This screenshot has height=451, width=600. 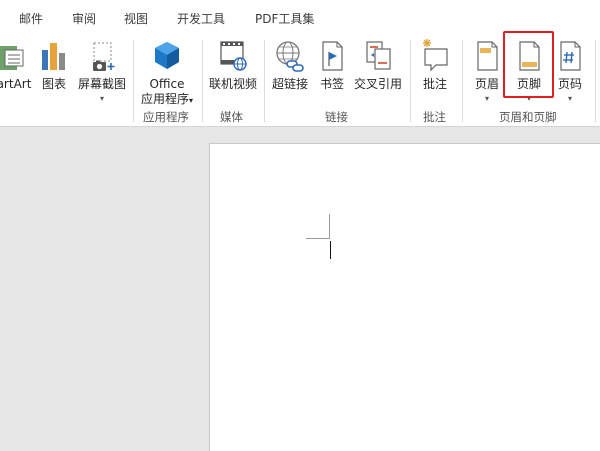 What do you see at coordinates (569, 98) in the screenshot?
I see `page-number-dropdown-arrow: ▾` at bounding box center [569, 98].